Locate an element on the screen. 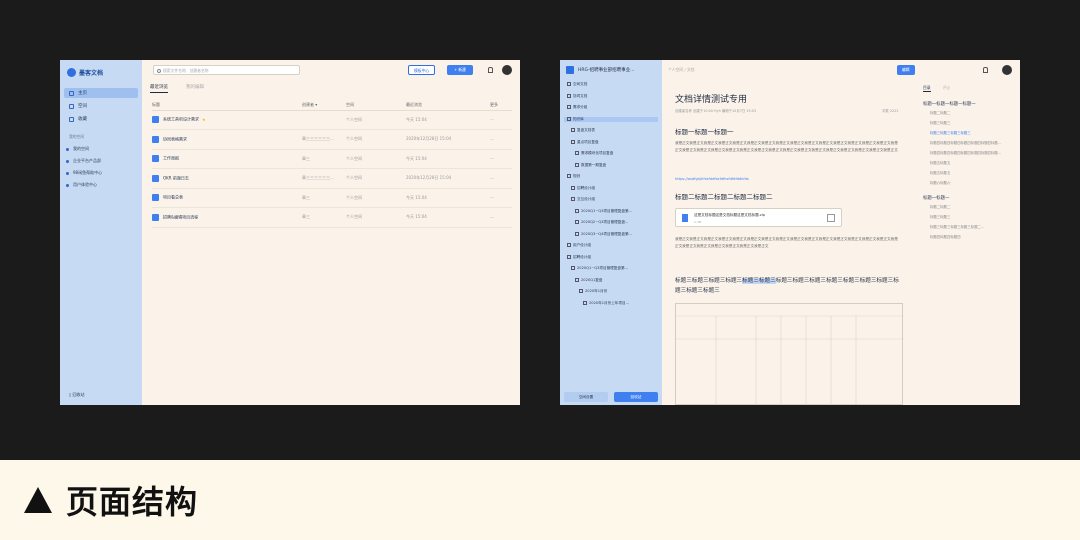  tab-comments: 评论 is located at coordinates (947, 88).